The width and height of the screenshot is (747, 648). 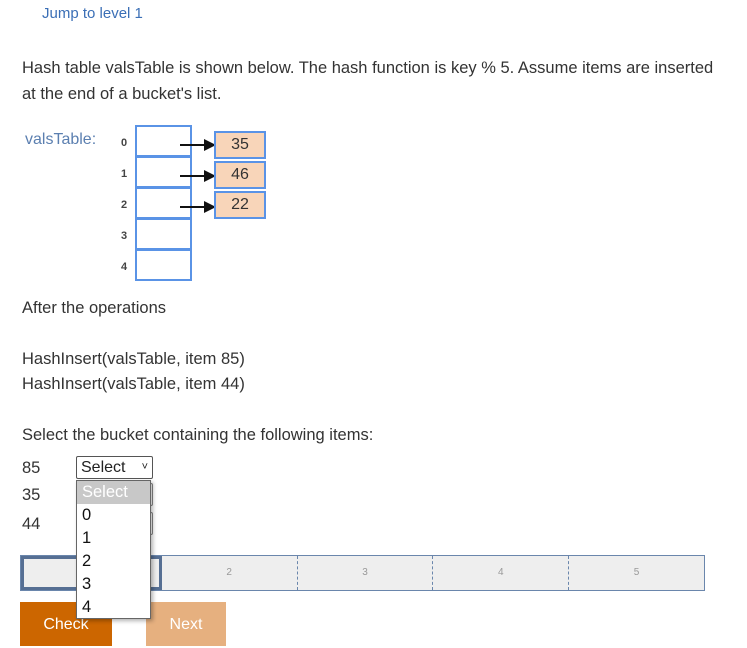 What do you see at coordinates (94, 308) in the screenshot?
I see `after-label: After the operations` at bounding box center [94, 308].